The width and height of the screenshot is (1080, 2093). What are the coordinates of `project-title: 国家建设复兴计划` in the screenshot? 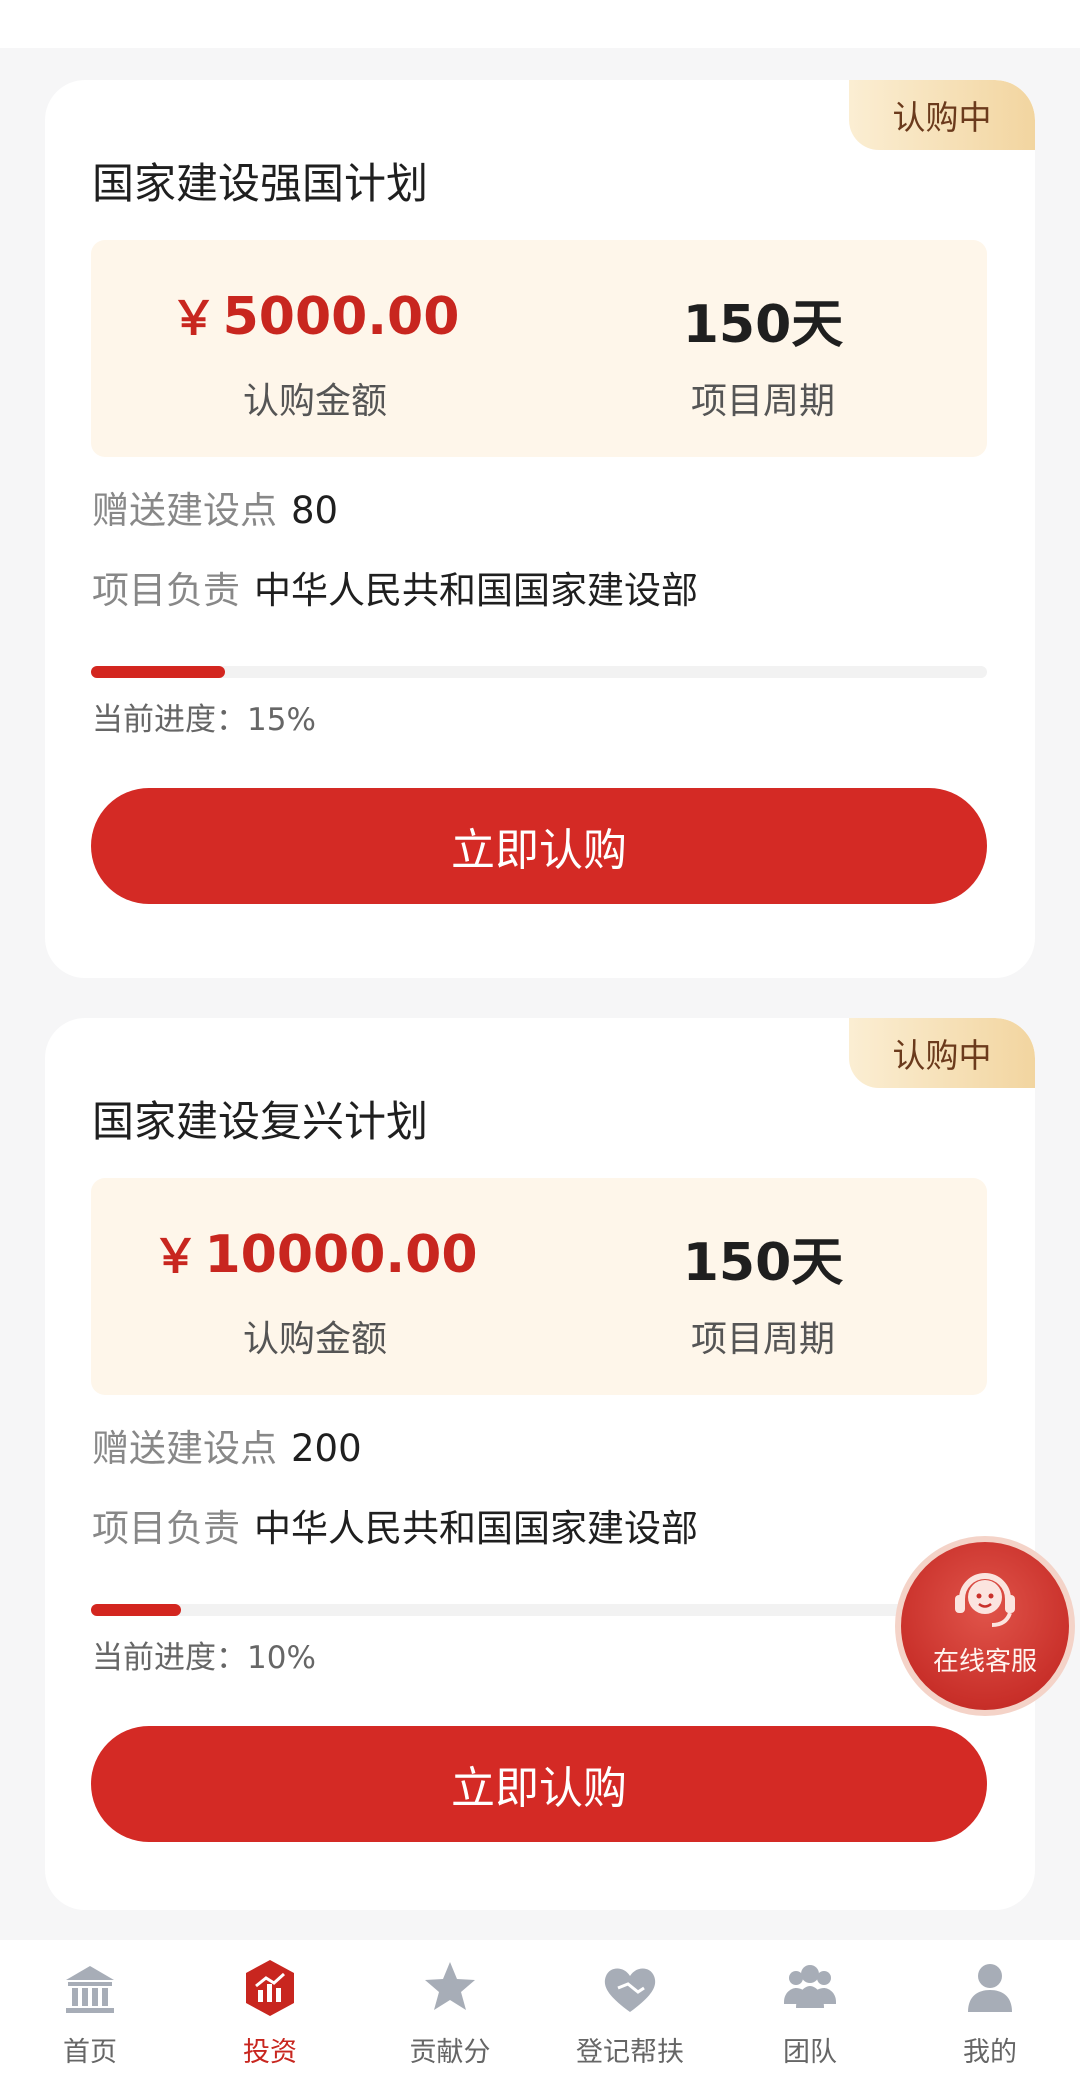 It's located at (260, 1121).